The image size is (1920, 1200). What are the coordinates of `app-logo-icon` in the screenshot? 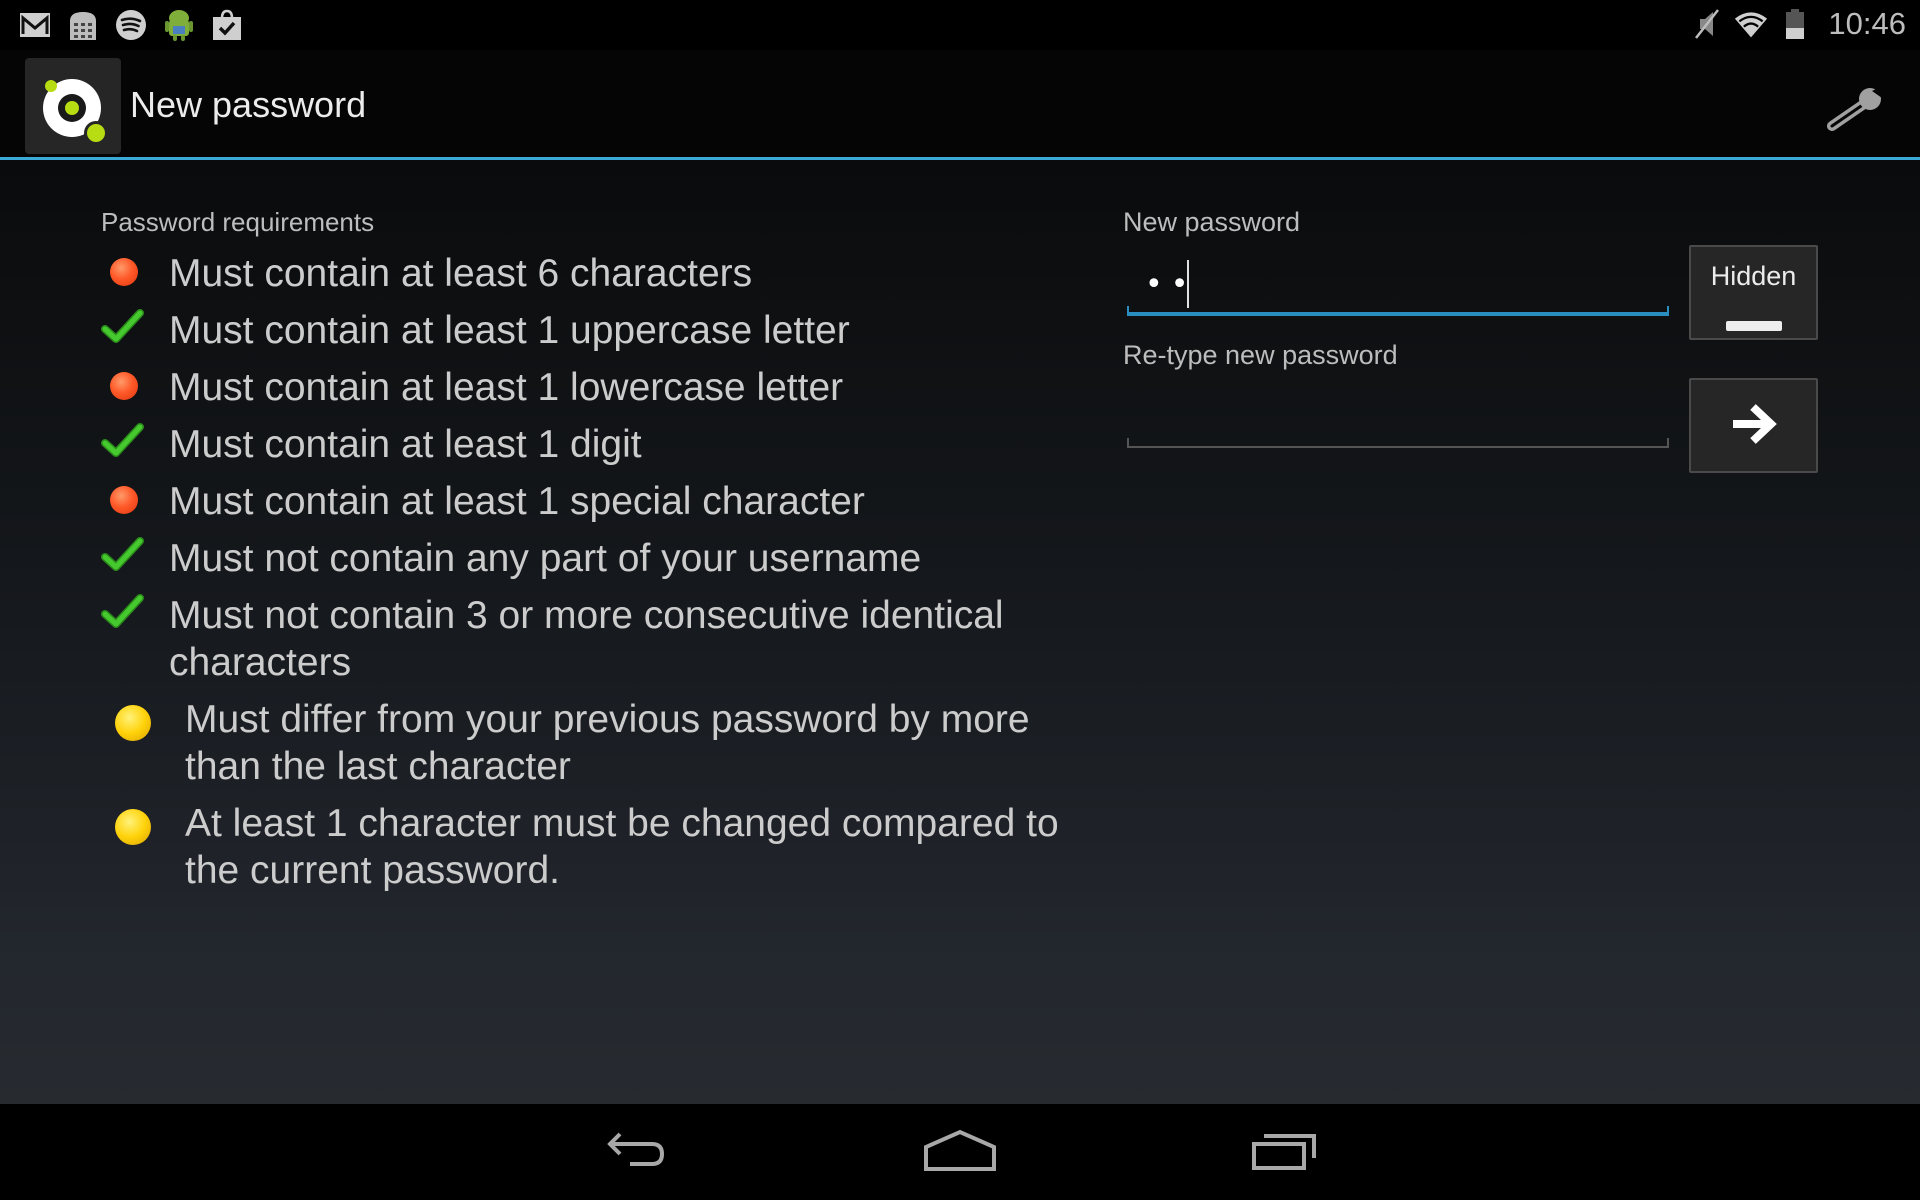 It's located at (73, 106).